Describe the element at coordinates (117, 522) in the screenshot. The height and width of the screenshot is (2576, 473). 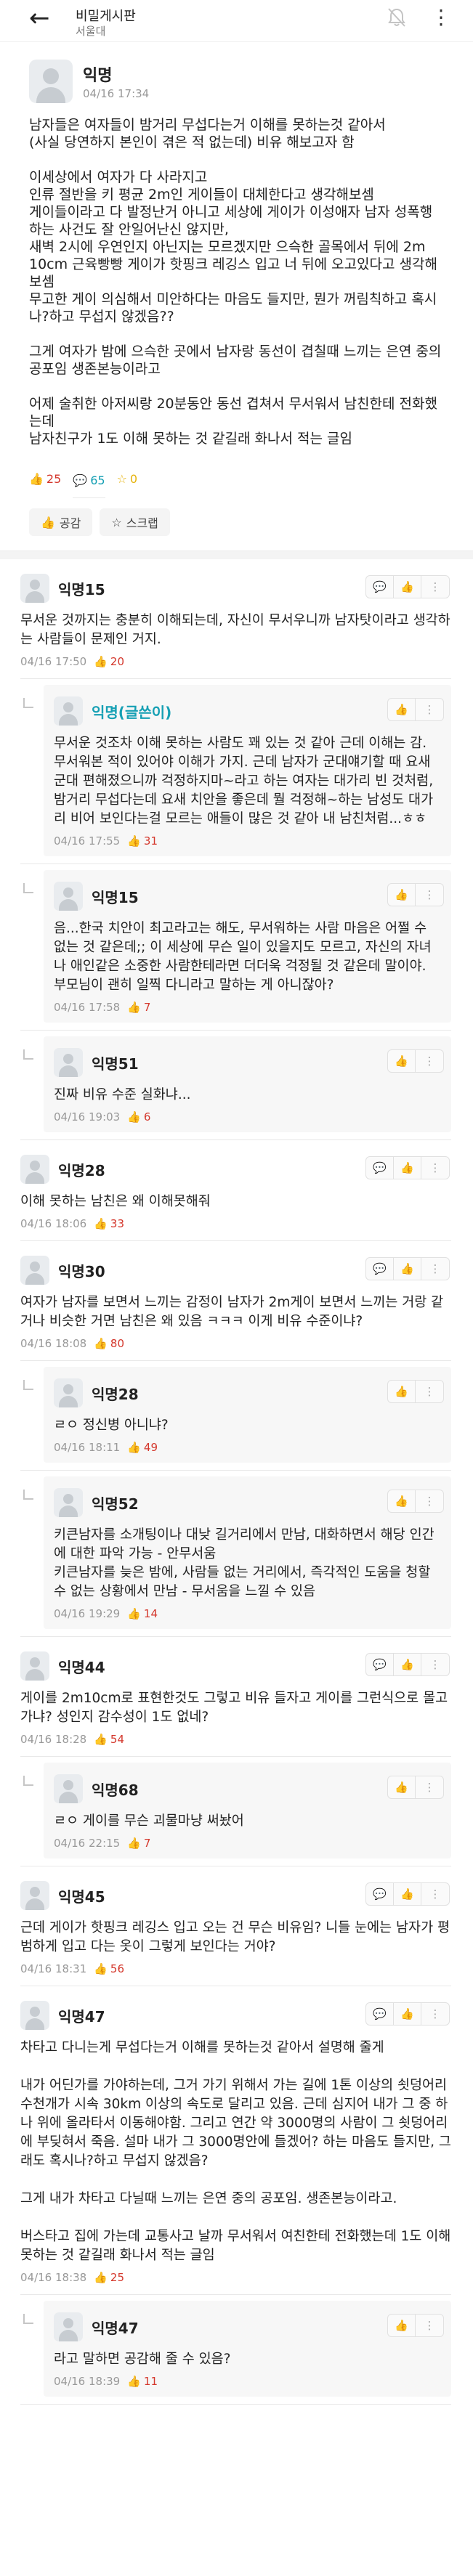
I see `star-icon: ☆` at that location.